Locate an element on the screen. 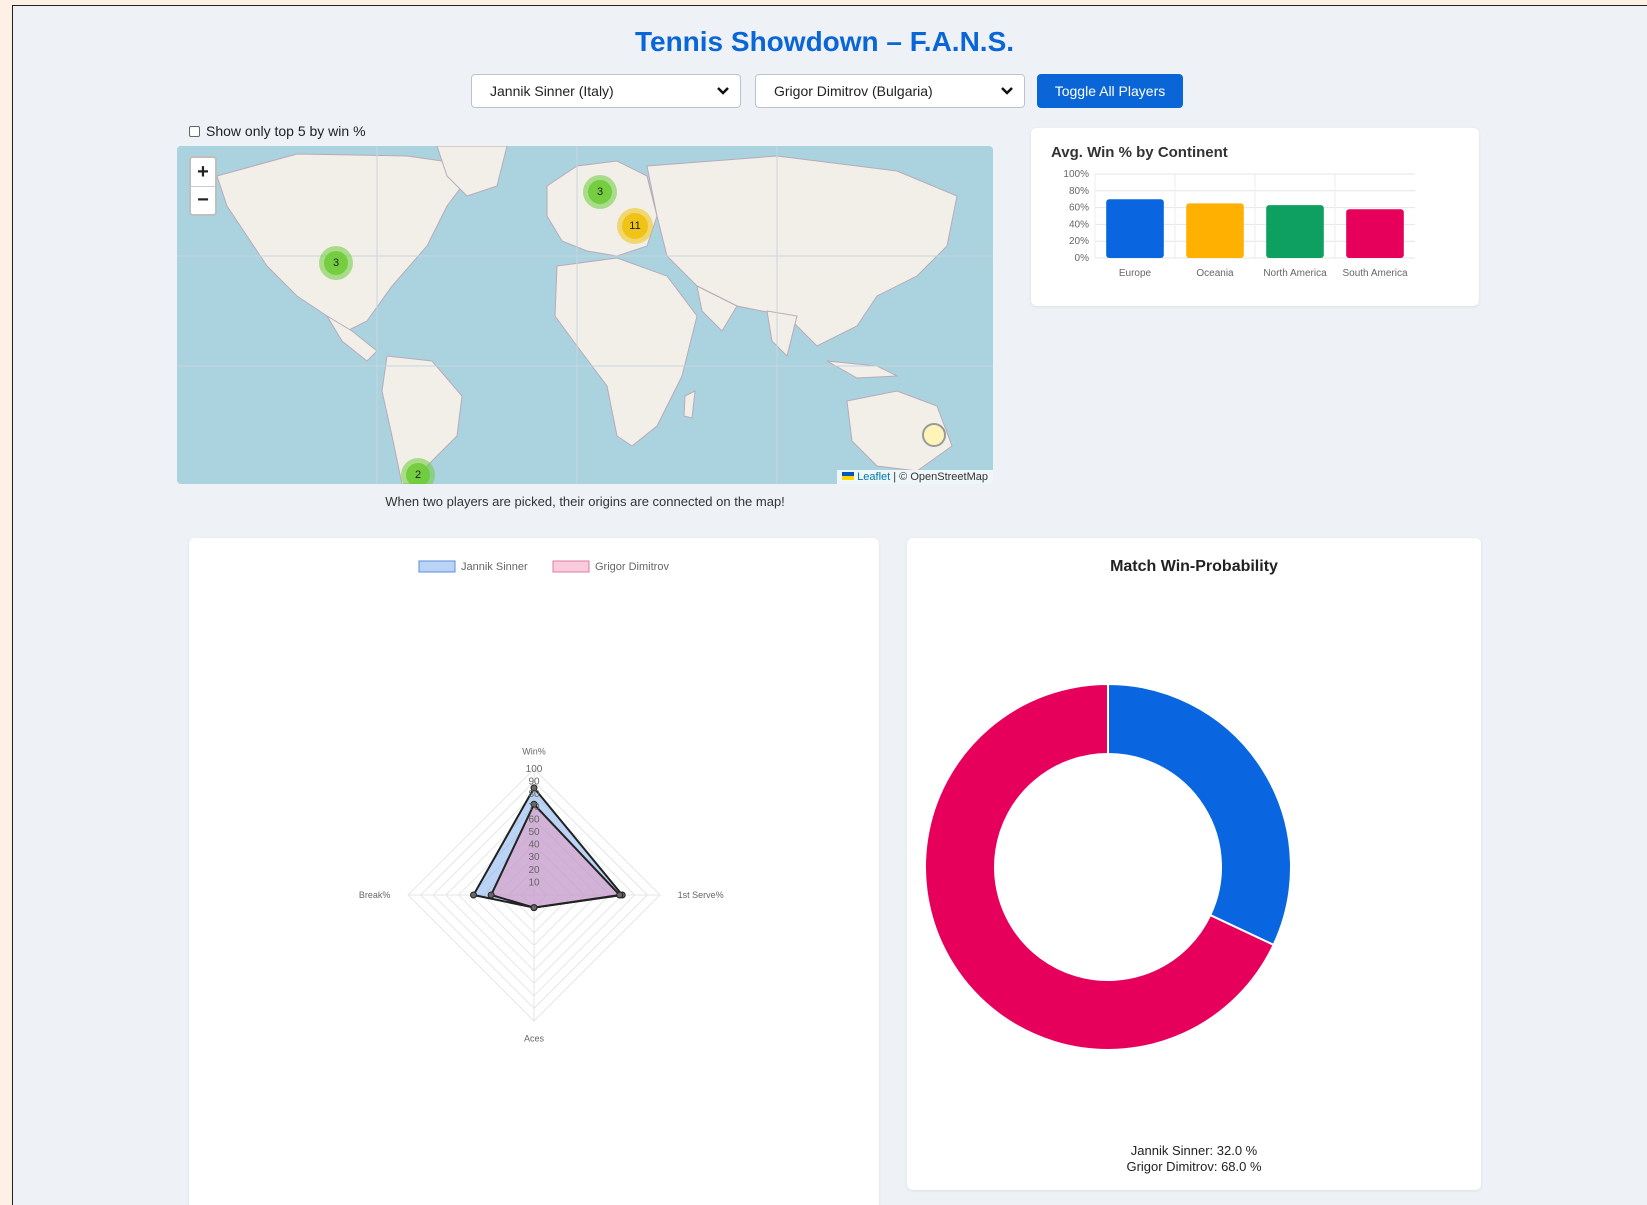 The width and height of the screenshot is (1647, 1205). top5-checkbox is located at coordinates (194, 131).